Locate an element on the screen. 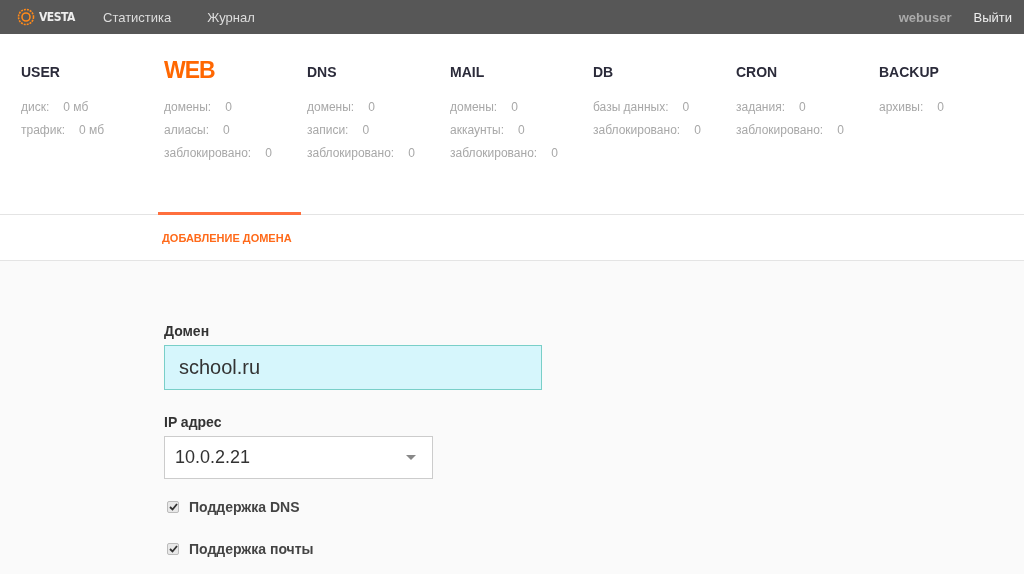 The width and height of the screenshot is (1024, 574). ip-select: 10.0.2.21 is located at coordinates (298, 457).